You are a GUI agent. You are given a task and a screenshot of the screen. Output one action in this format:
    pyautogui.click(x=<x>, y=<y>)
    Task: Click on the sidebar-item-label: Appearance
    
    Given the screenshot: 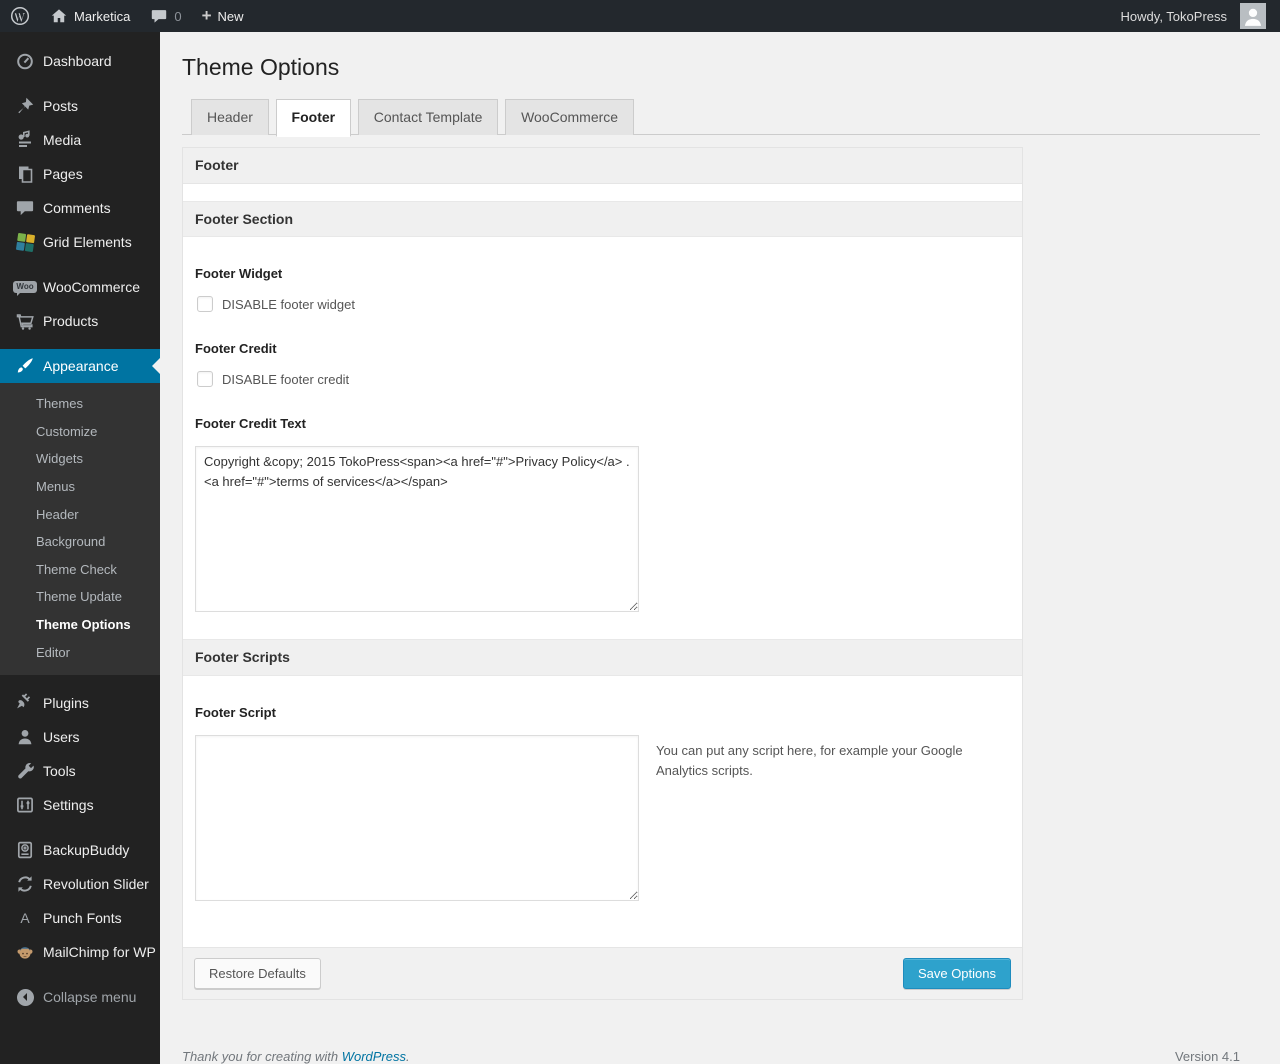 What is the action you would take?
    pyautogui.click(x=81, y=366)
    